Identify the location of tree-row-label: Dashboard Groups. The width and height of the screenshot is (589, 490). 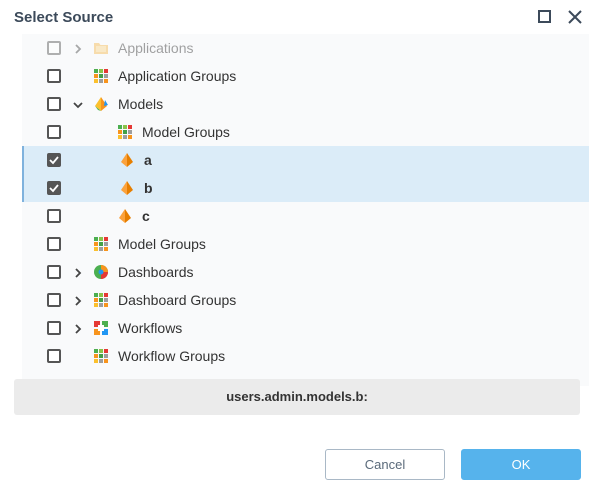
(177, 300).